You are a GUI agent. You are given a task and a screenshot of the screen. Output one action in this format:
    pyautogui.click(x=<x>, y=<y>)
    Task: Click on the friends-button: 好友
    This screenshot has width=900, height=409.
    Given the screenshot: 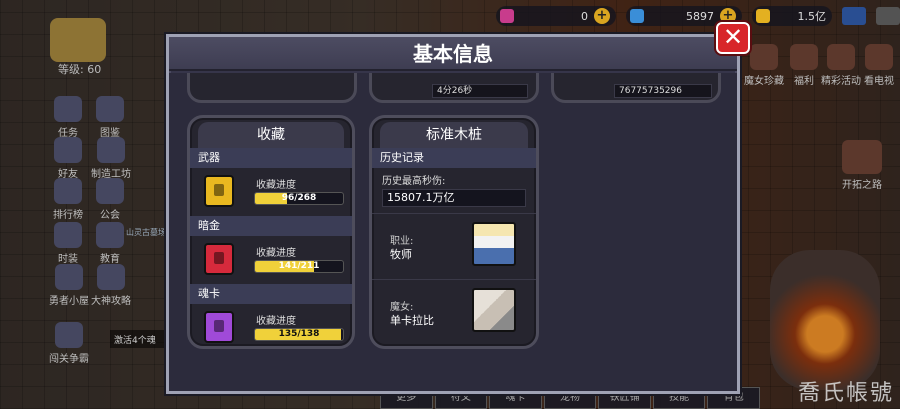 What is the action you would take?
    pyautogui.click(x=68, y=158)
    